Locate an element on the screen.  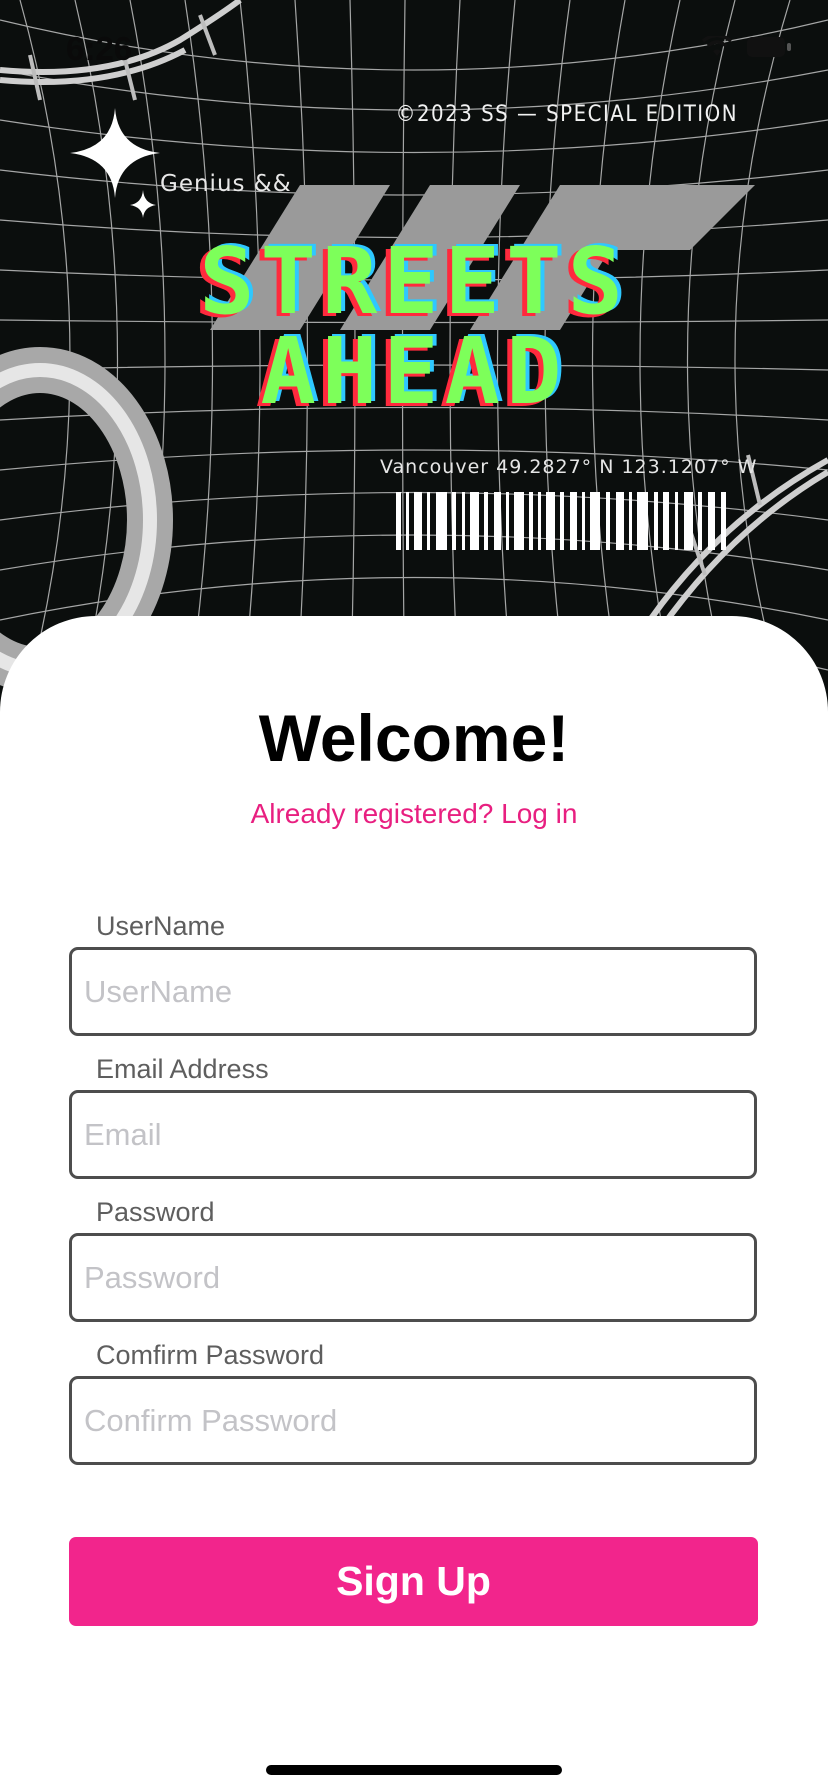
sign-up-button: Sign Up is located at coordinates (413, 1581).